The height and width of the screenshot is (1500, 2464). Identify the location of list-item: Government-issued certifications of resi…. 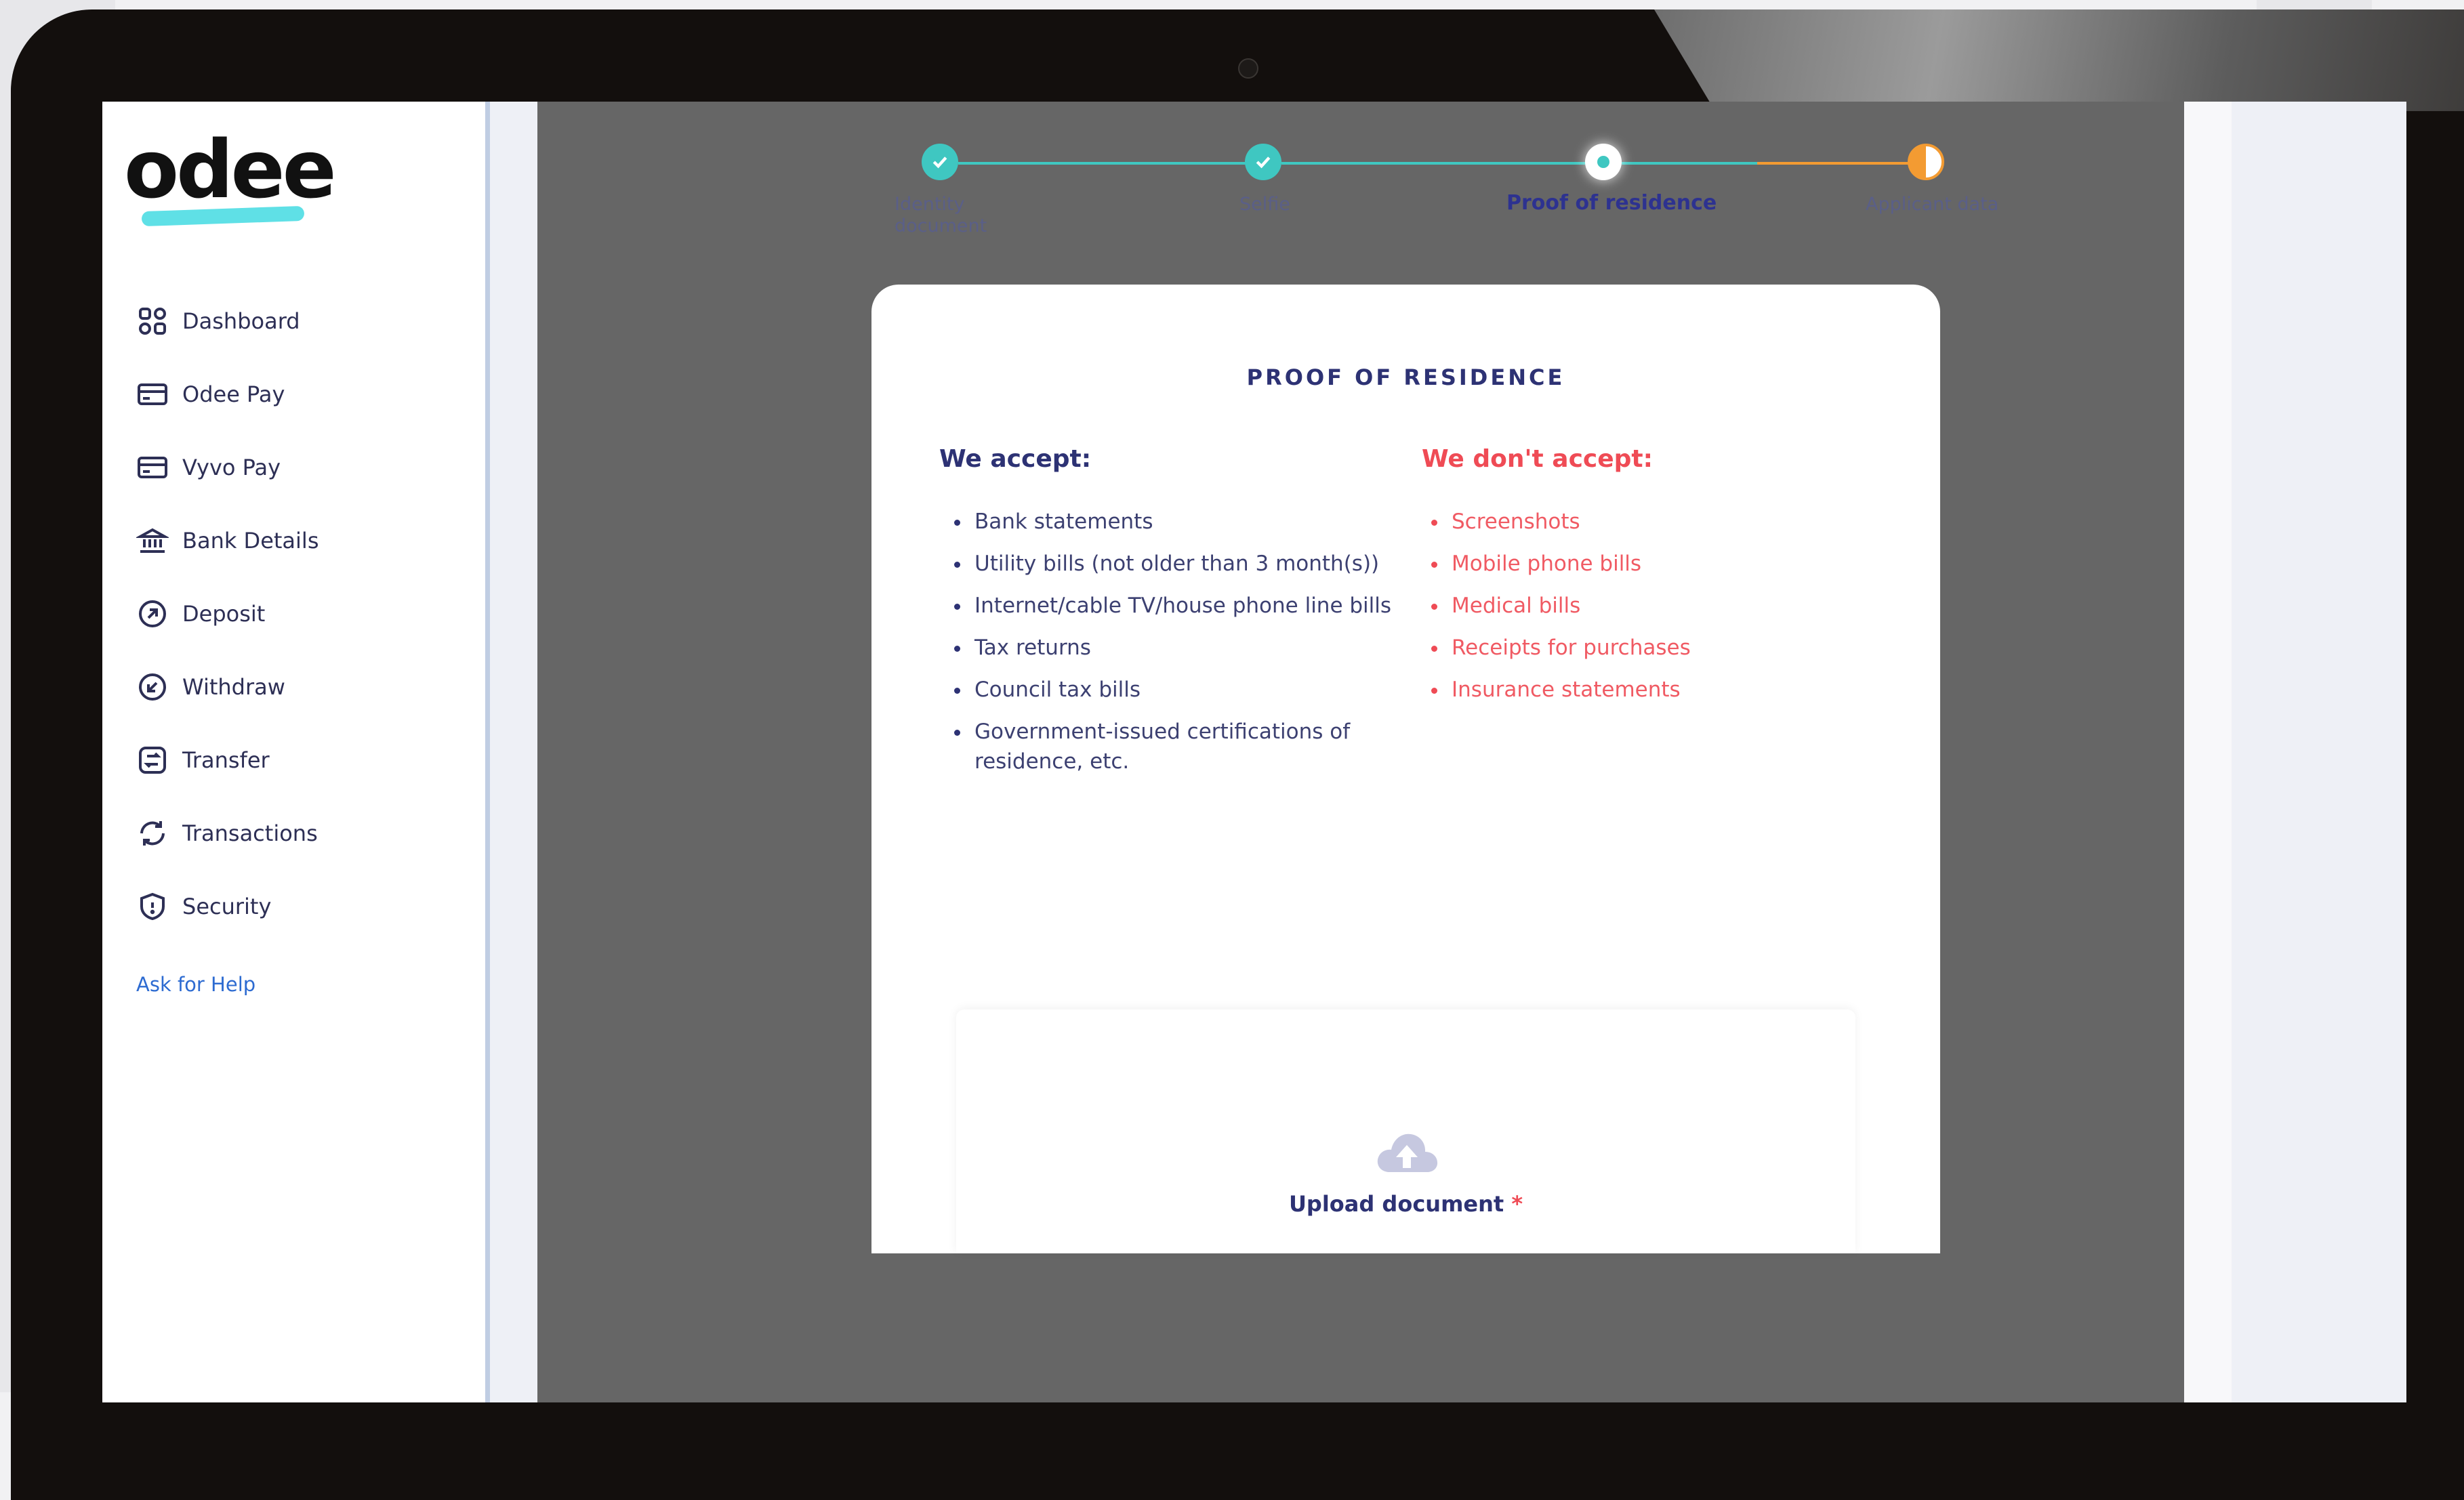
(1179, 747).